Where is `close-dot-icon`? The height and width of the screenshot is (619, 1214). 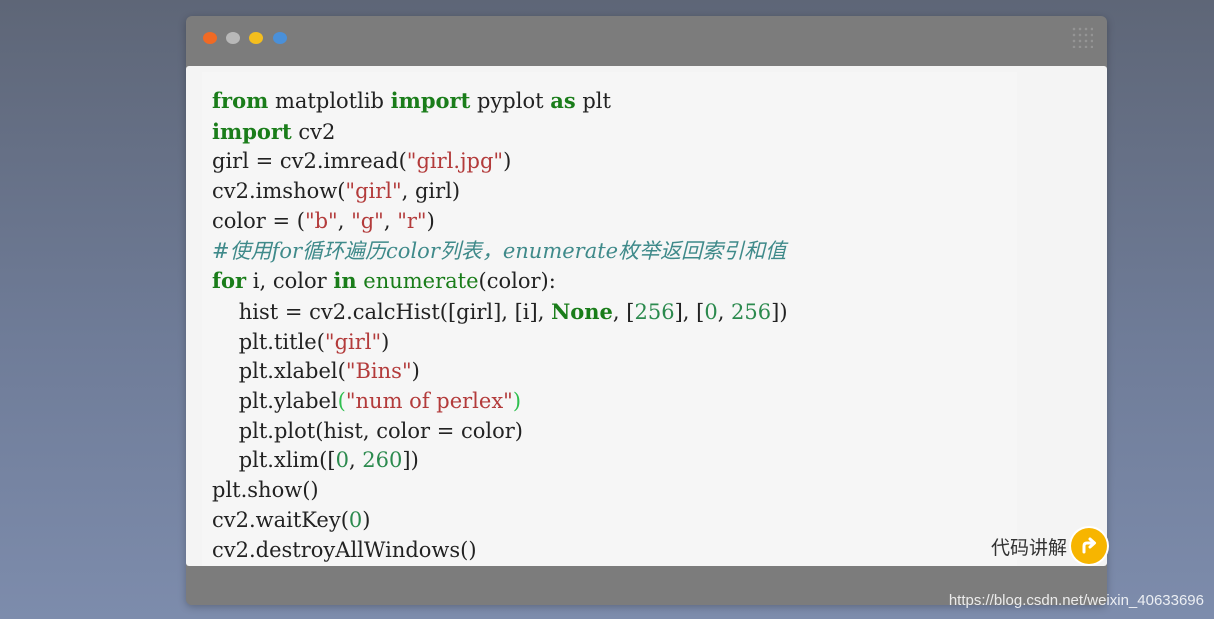 close-dot-icon is located at coordinates (210, 38).